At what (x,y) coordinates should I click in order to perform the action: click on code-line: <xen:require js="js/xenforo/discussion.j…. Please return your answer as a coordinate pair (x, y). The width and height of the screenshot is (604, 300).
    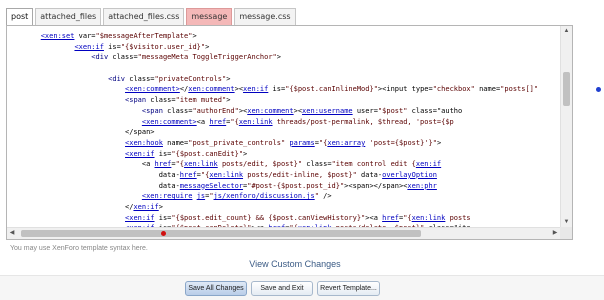
    Looking at the image, I should click on (283, 196).